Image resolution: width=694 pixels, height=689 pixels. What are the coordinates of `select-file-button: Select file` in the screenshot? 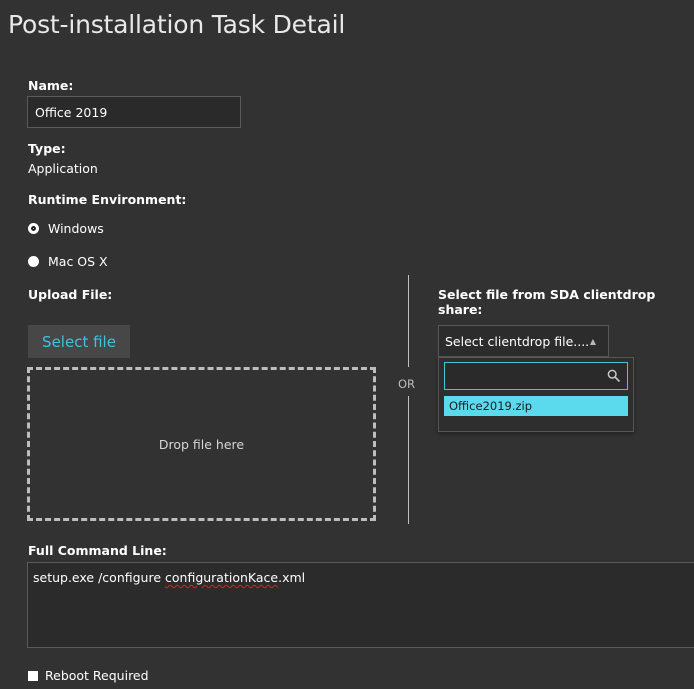 It's located at (79, 341).